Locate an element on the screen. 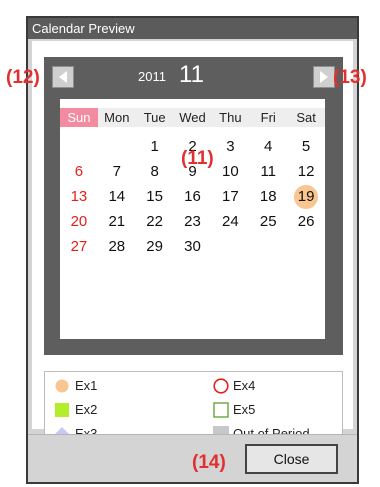 This screenshot has width=380, height=487. day-number: 1 is located at coordinates (154, 146).